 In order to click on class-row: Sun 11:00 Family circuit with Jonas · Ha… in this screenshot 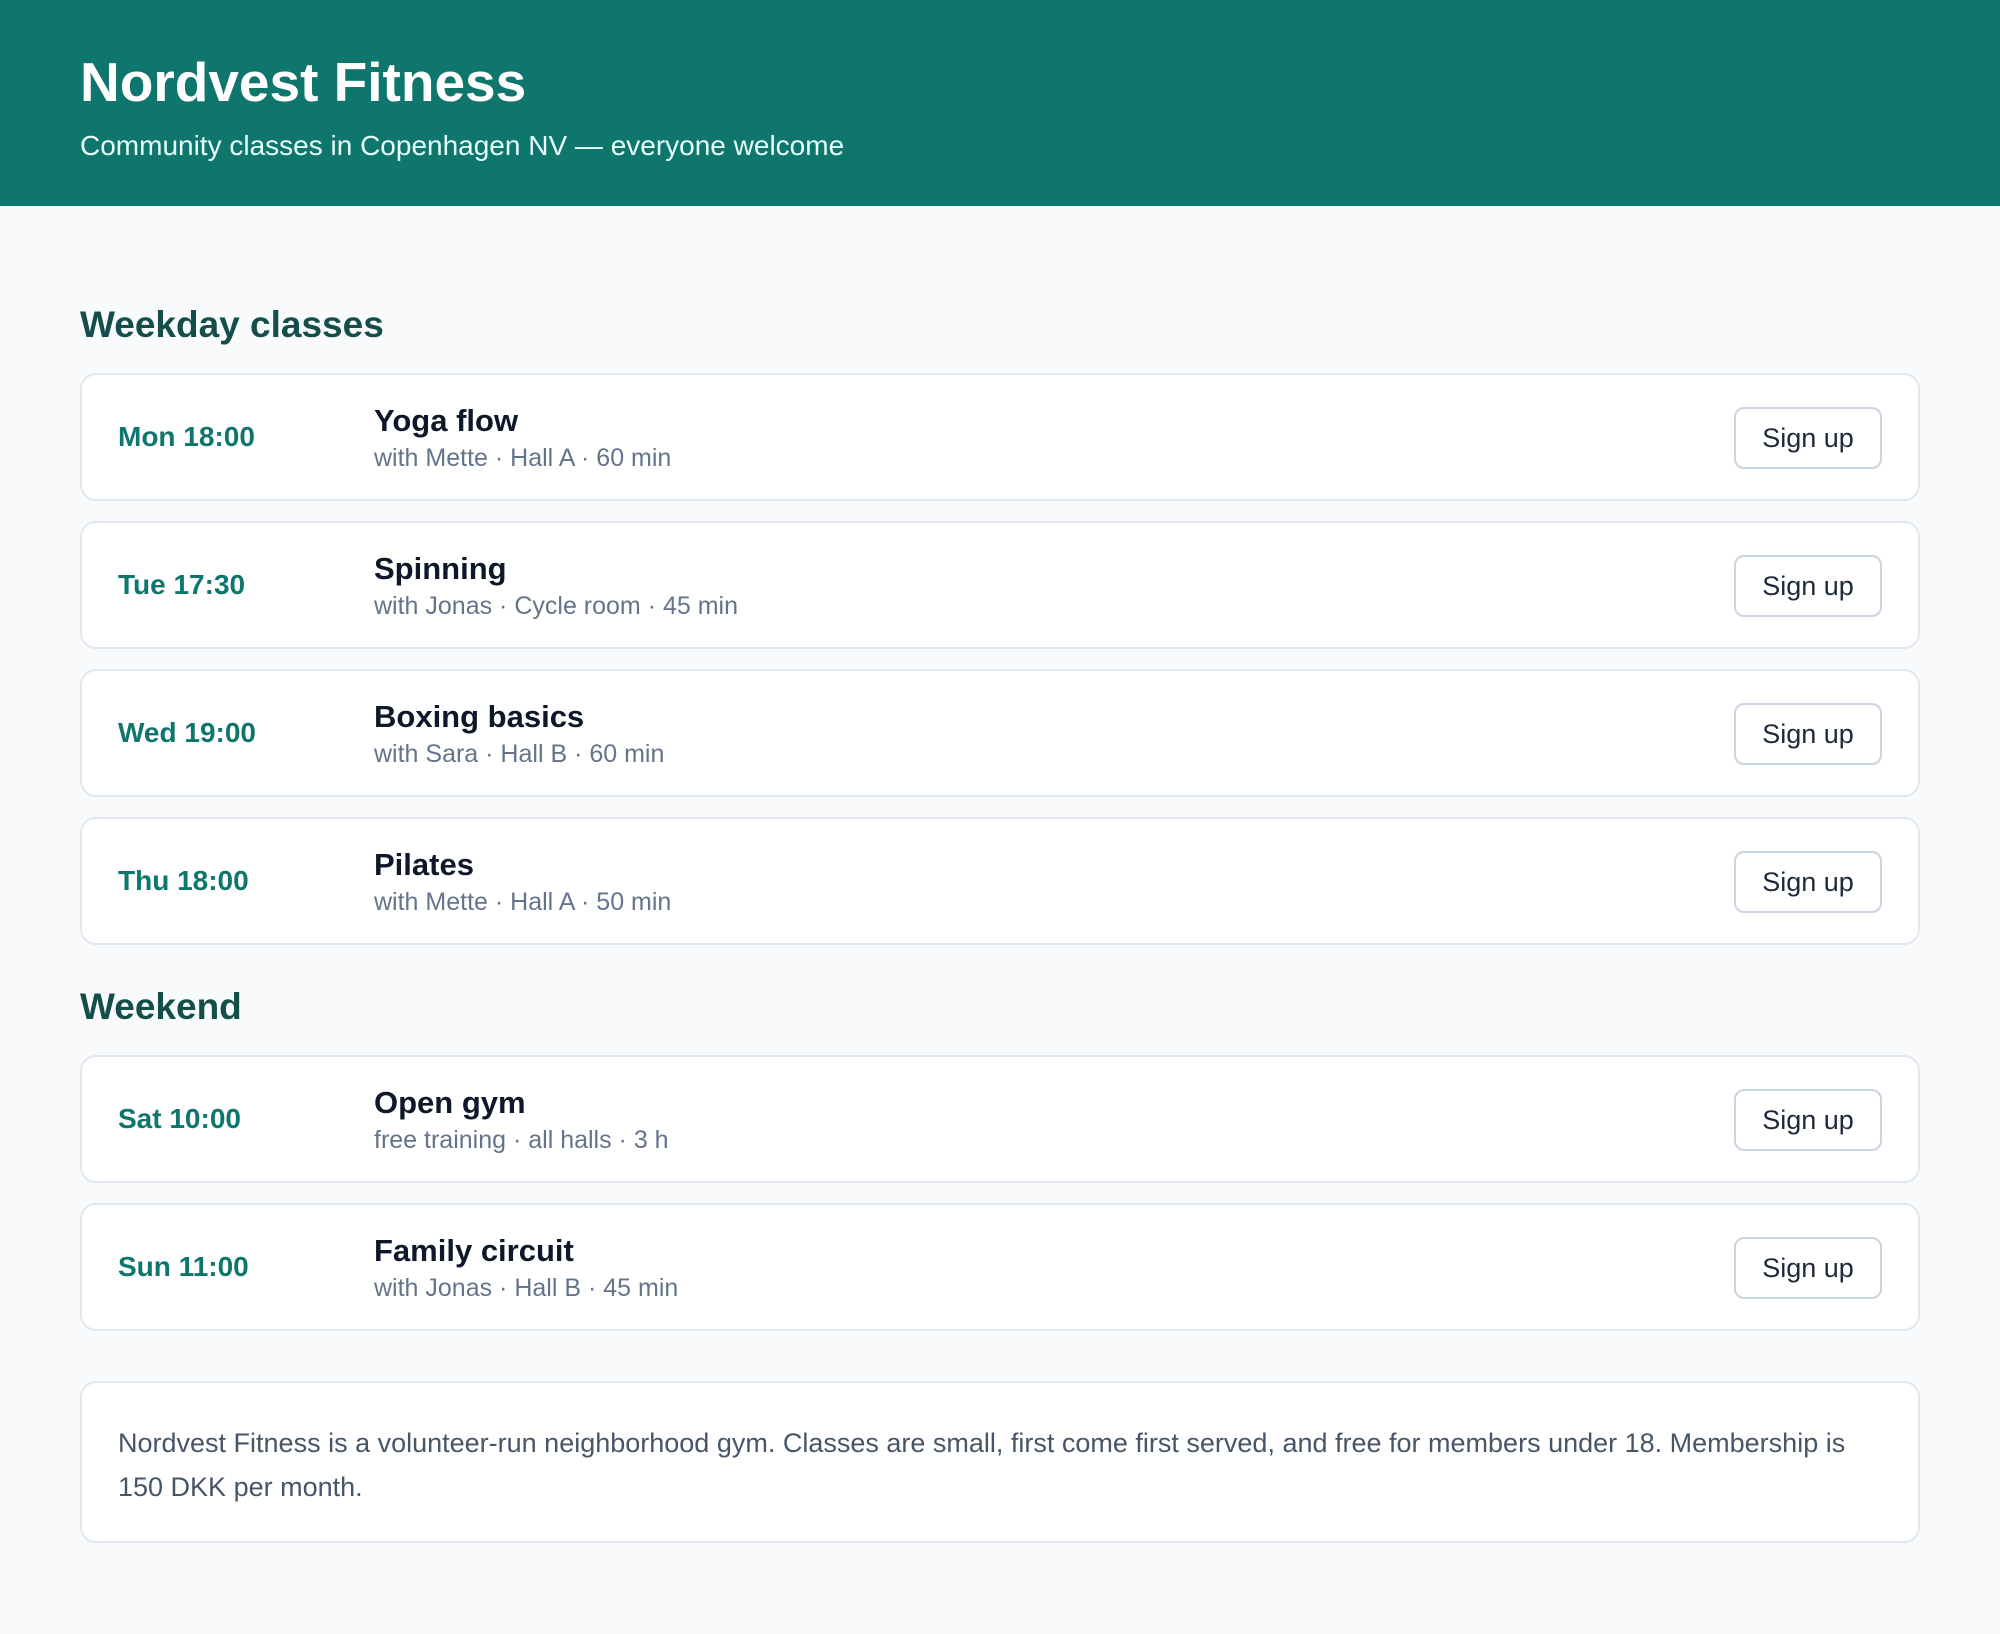, I will do `click(1000, 1267)`.